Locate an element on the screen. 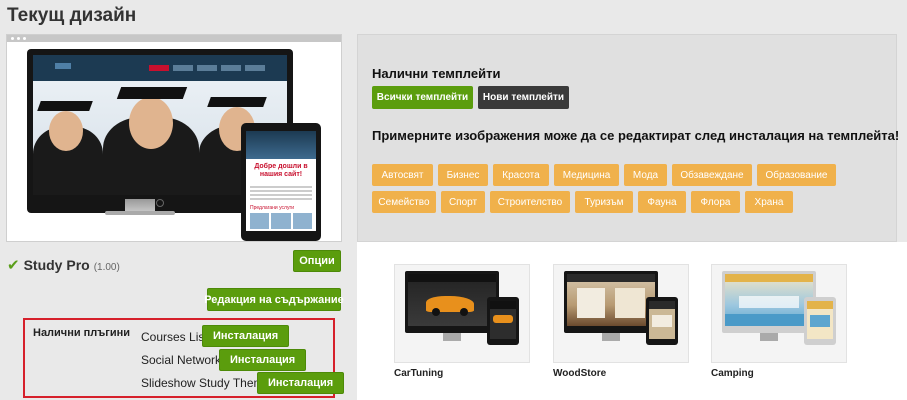 Image resolution: width=907 pixels, height=400 pixels. category-tag: Флора is located at coordinates (715, 202).